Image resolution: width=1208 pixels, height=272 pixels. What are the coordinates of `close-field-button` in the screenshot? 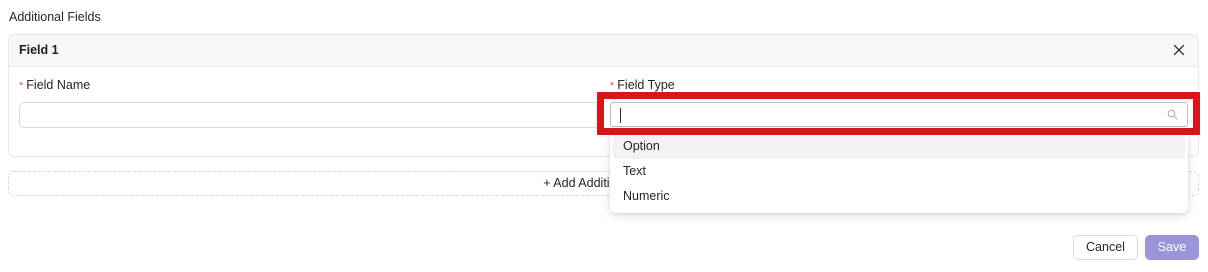 It's located at (1179, 50).